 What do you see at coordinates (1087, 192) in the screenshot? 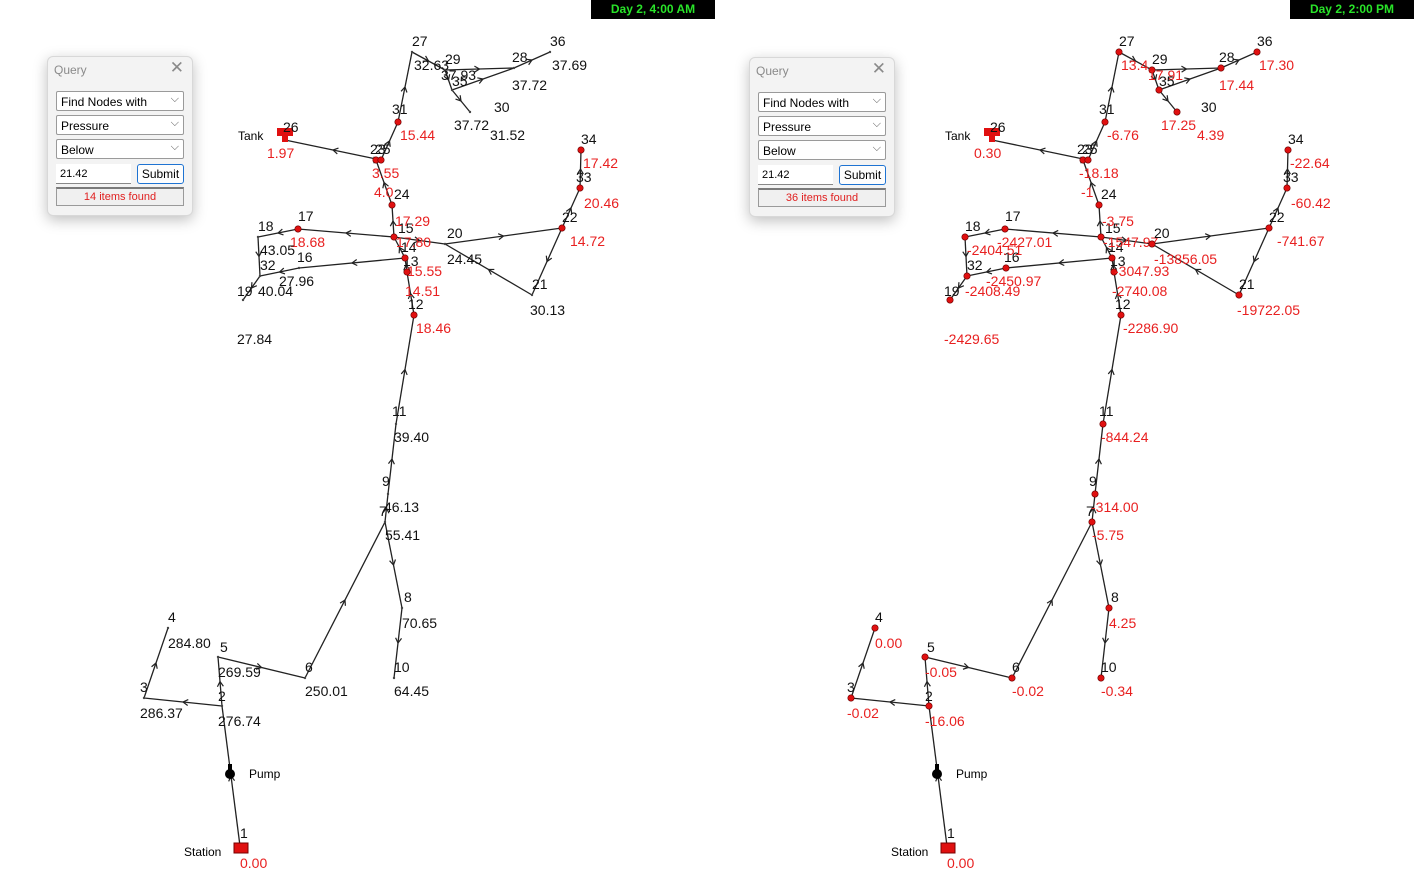
I see `node-pressure-label: -1` at bounding box center [1087, 192].